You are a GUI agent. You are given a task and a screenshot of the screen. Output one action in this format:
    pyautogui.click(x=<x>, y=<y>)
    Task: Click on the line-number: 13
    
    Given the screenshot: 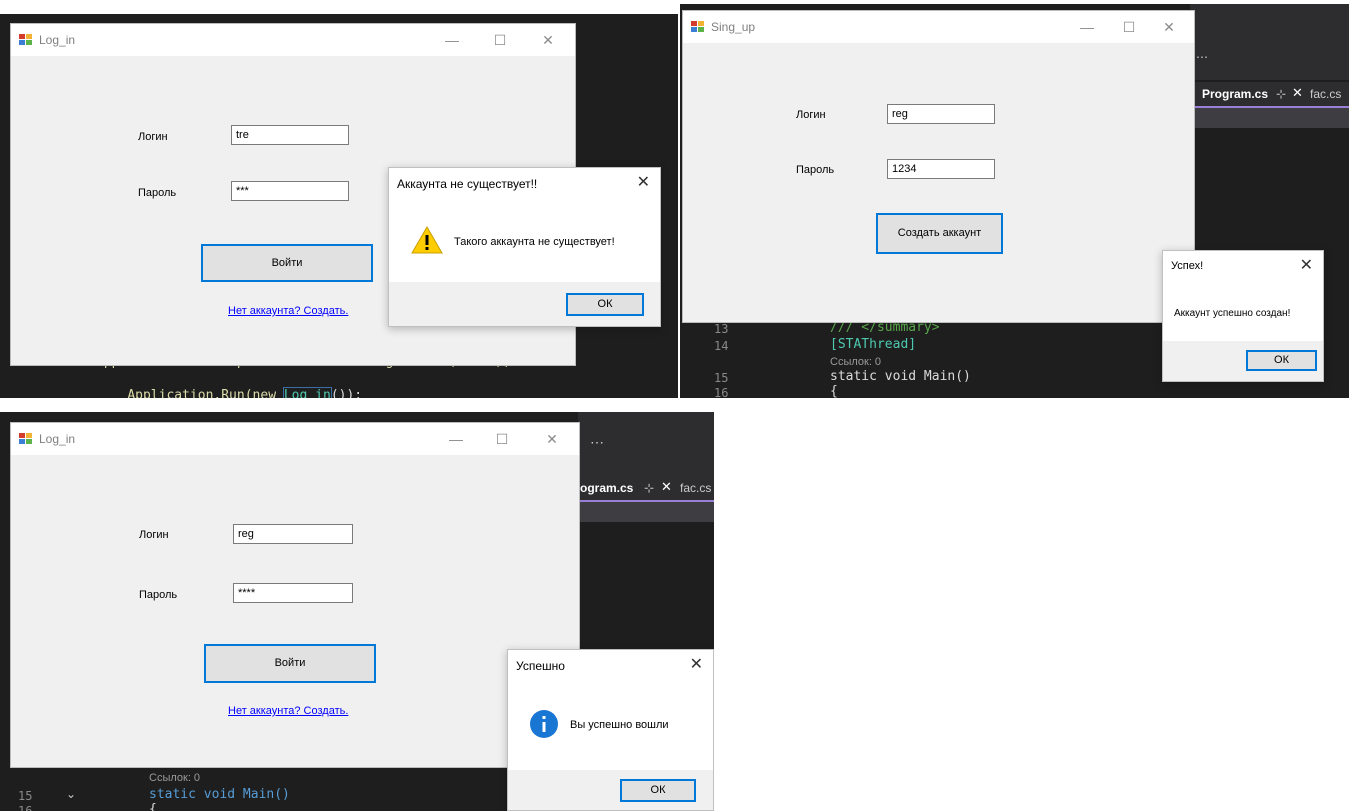 What is the action you would take?
    pyautogui.click(x=721, y=329)
    